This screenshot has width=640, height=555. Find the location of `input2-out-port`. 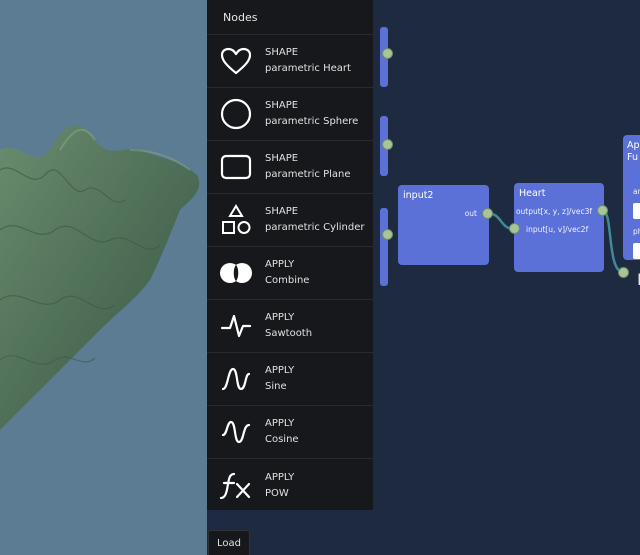

input2-out-port is located at coordinates (487, 213).